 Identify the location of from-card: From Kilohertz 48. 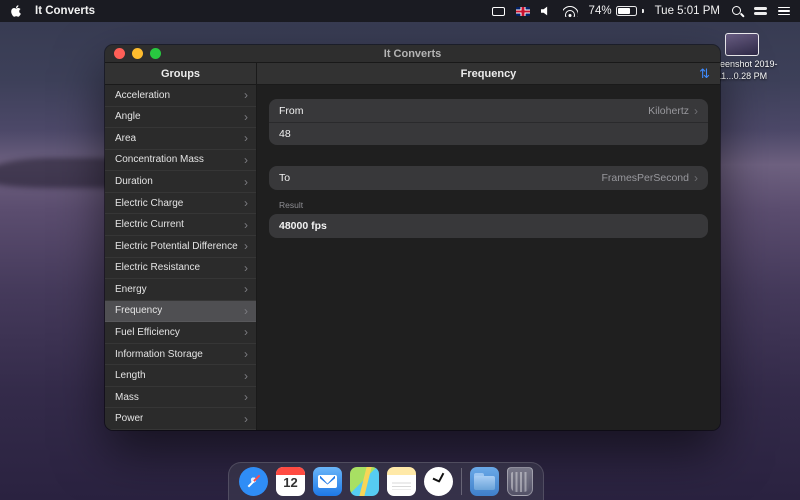
(488, 122).